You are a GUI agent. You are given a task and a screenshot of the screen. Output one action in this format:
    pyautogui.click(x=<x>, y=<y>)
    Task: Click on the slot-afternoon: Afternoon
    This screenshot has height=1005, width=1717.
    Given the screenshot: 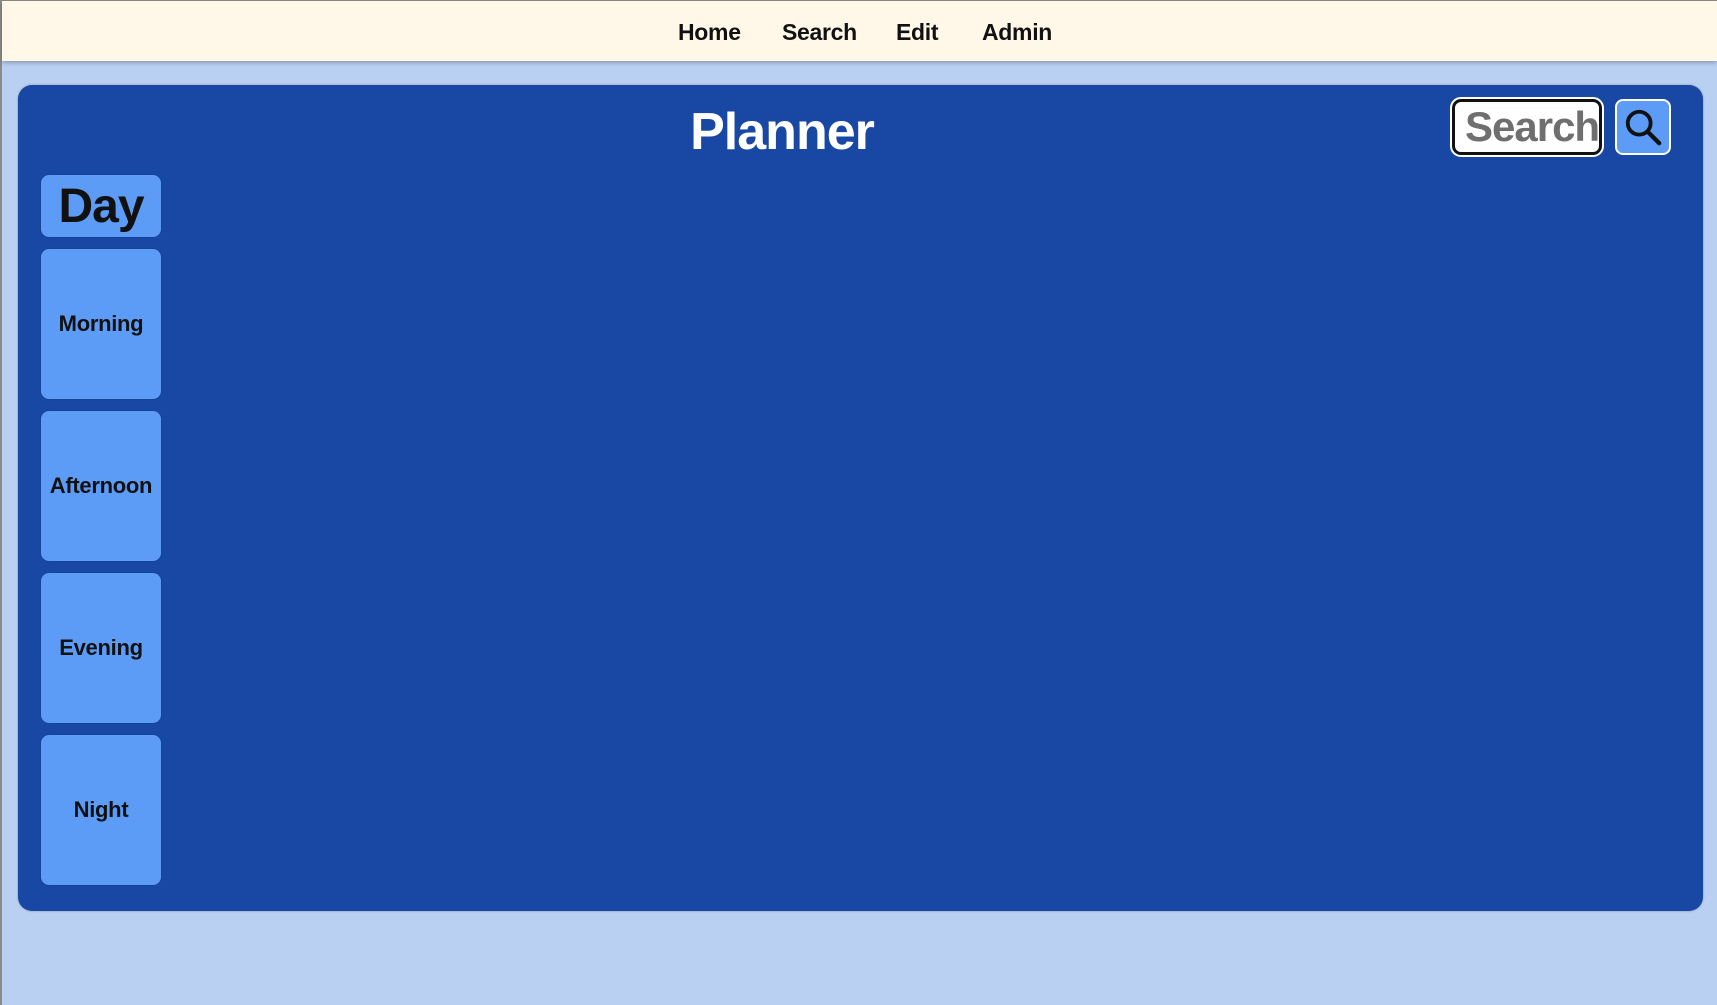 What is the action you would take?
    pyautogui.click(x=101, y=486)
    